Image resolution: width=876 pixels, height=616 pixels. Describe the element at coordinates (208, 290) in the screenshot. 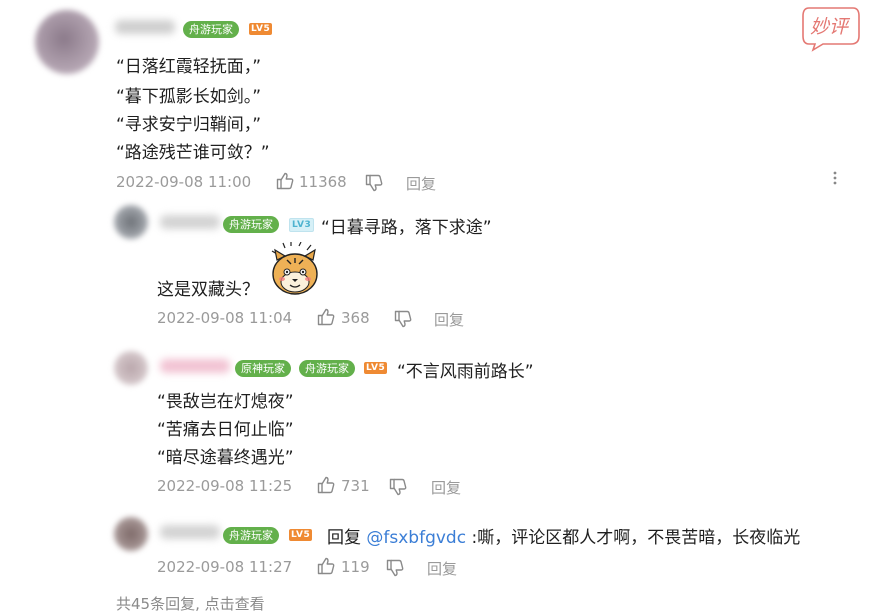

I see `reply-line: 这是双藏头？` at that location.